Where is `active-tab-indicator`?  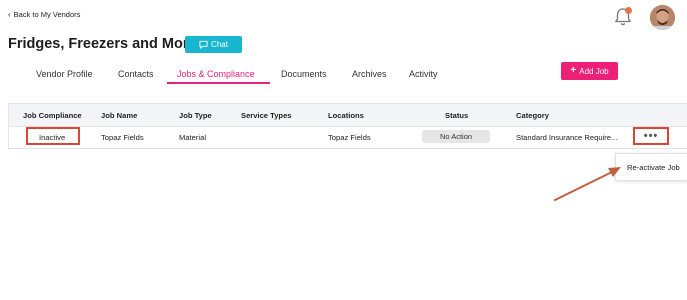 active-tab-indicator is located at coordinates (218, 83).